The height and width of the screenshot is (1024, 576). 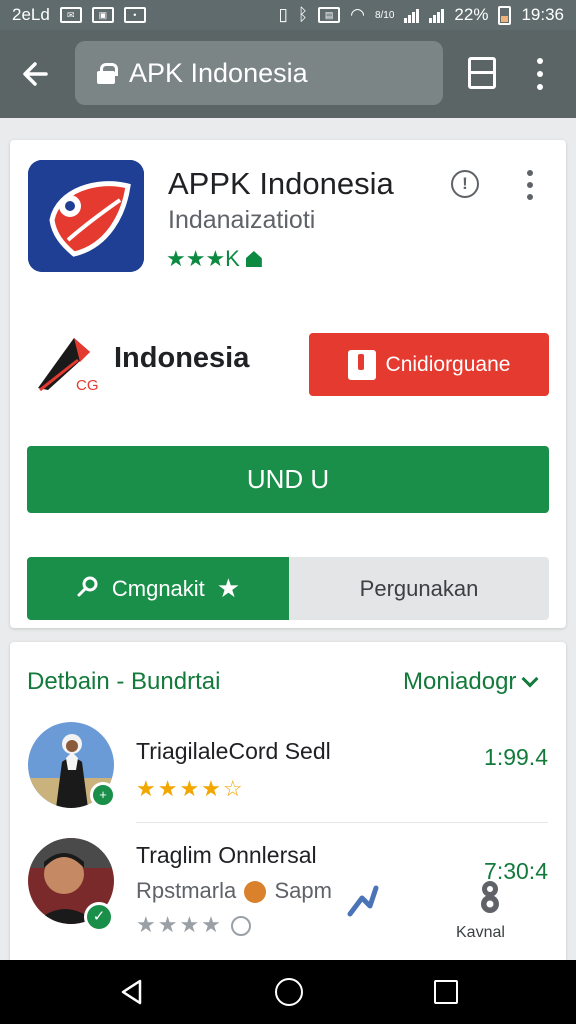 What do you see at coordinates (437, 15) in the screenshot?
I see `signal-bars-2-icon` at bounding box center [437, 15].